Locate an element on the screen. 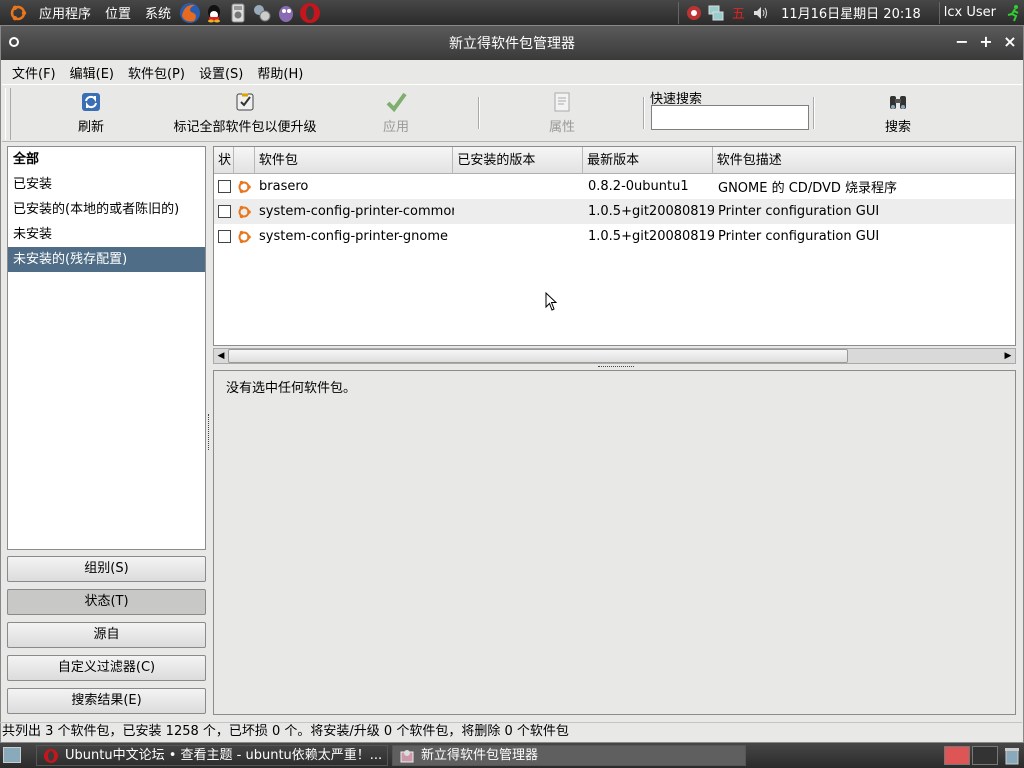 The image size is (1024, 768). package-name: system-config-printer-commor is located at coordinates (356, 211).